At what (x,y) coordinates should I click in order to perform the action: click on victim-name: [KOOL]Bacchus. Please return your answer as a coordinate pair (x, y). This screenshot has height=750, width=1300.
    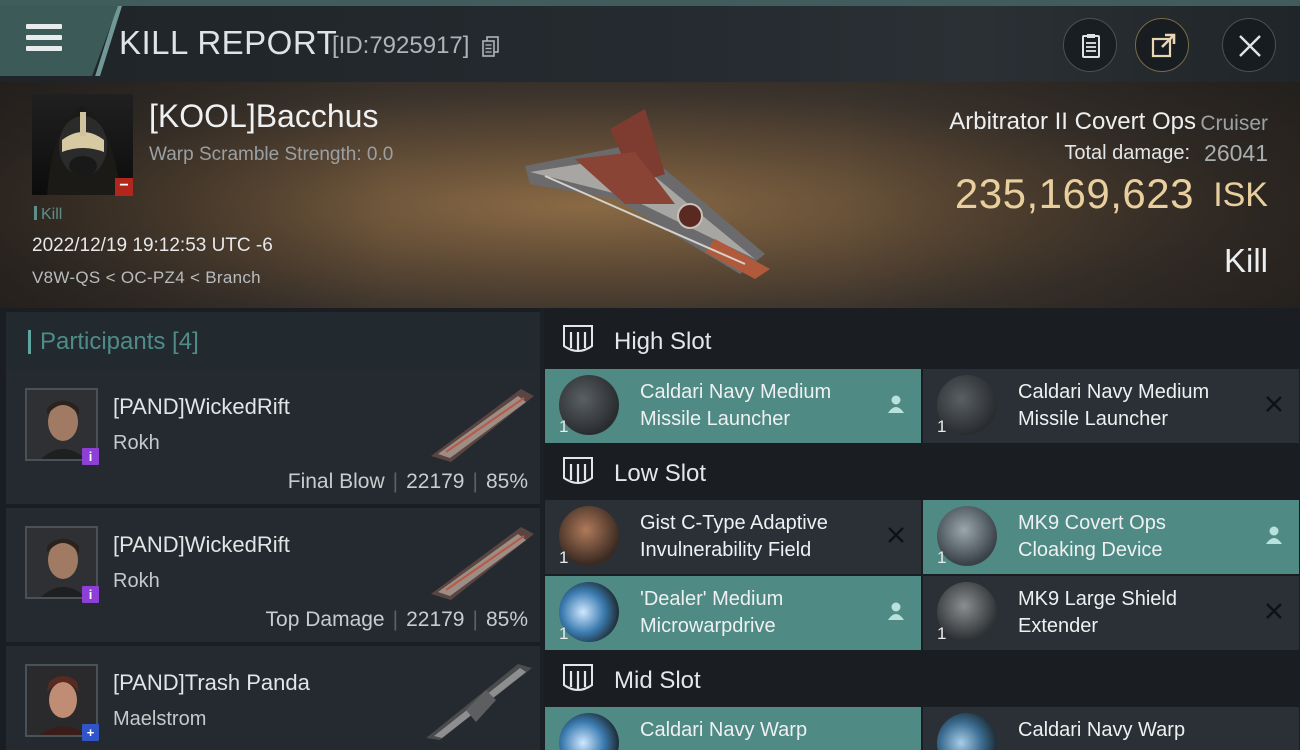
    Looking at the image, I should click on (263, 116).